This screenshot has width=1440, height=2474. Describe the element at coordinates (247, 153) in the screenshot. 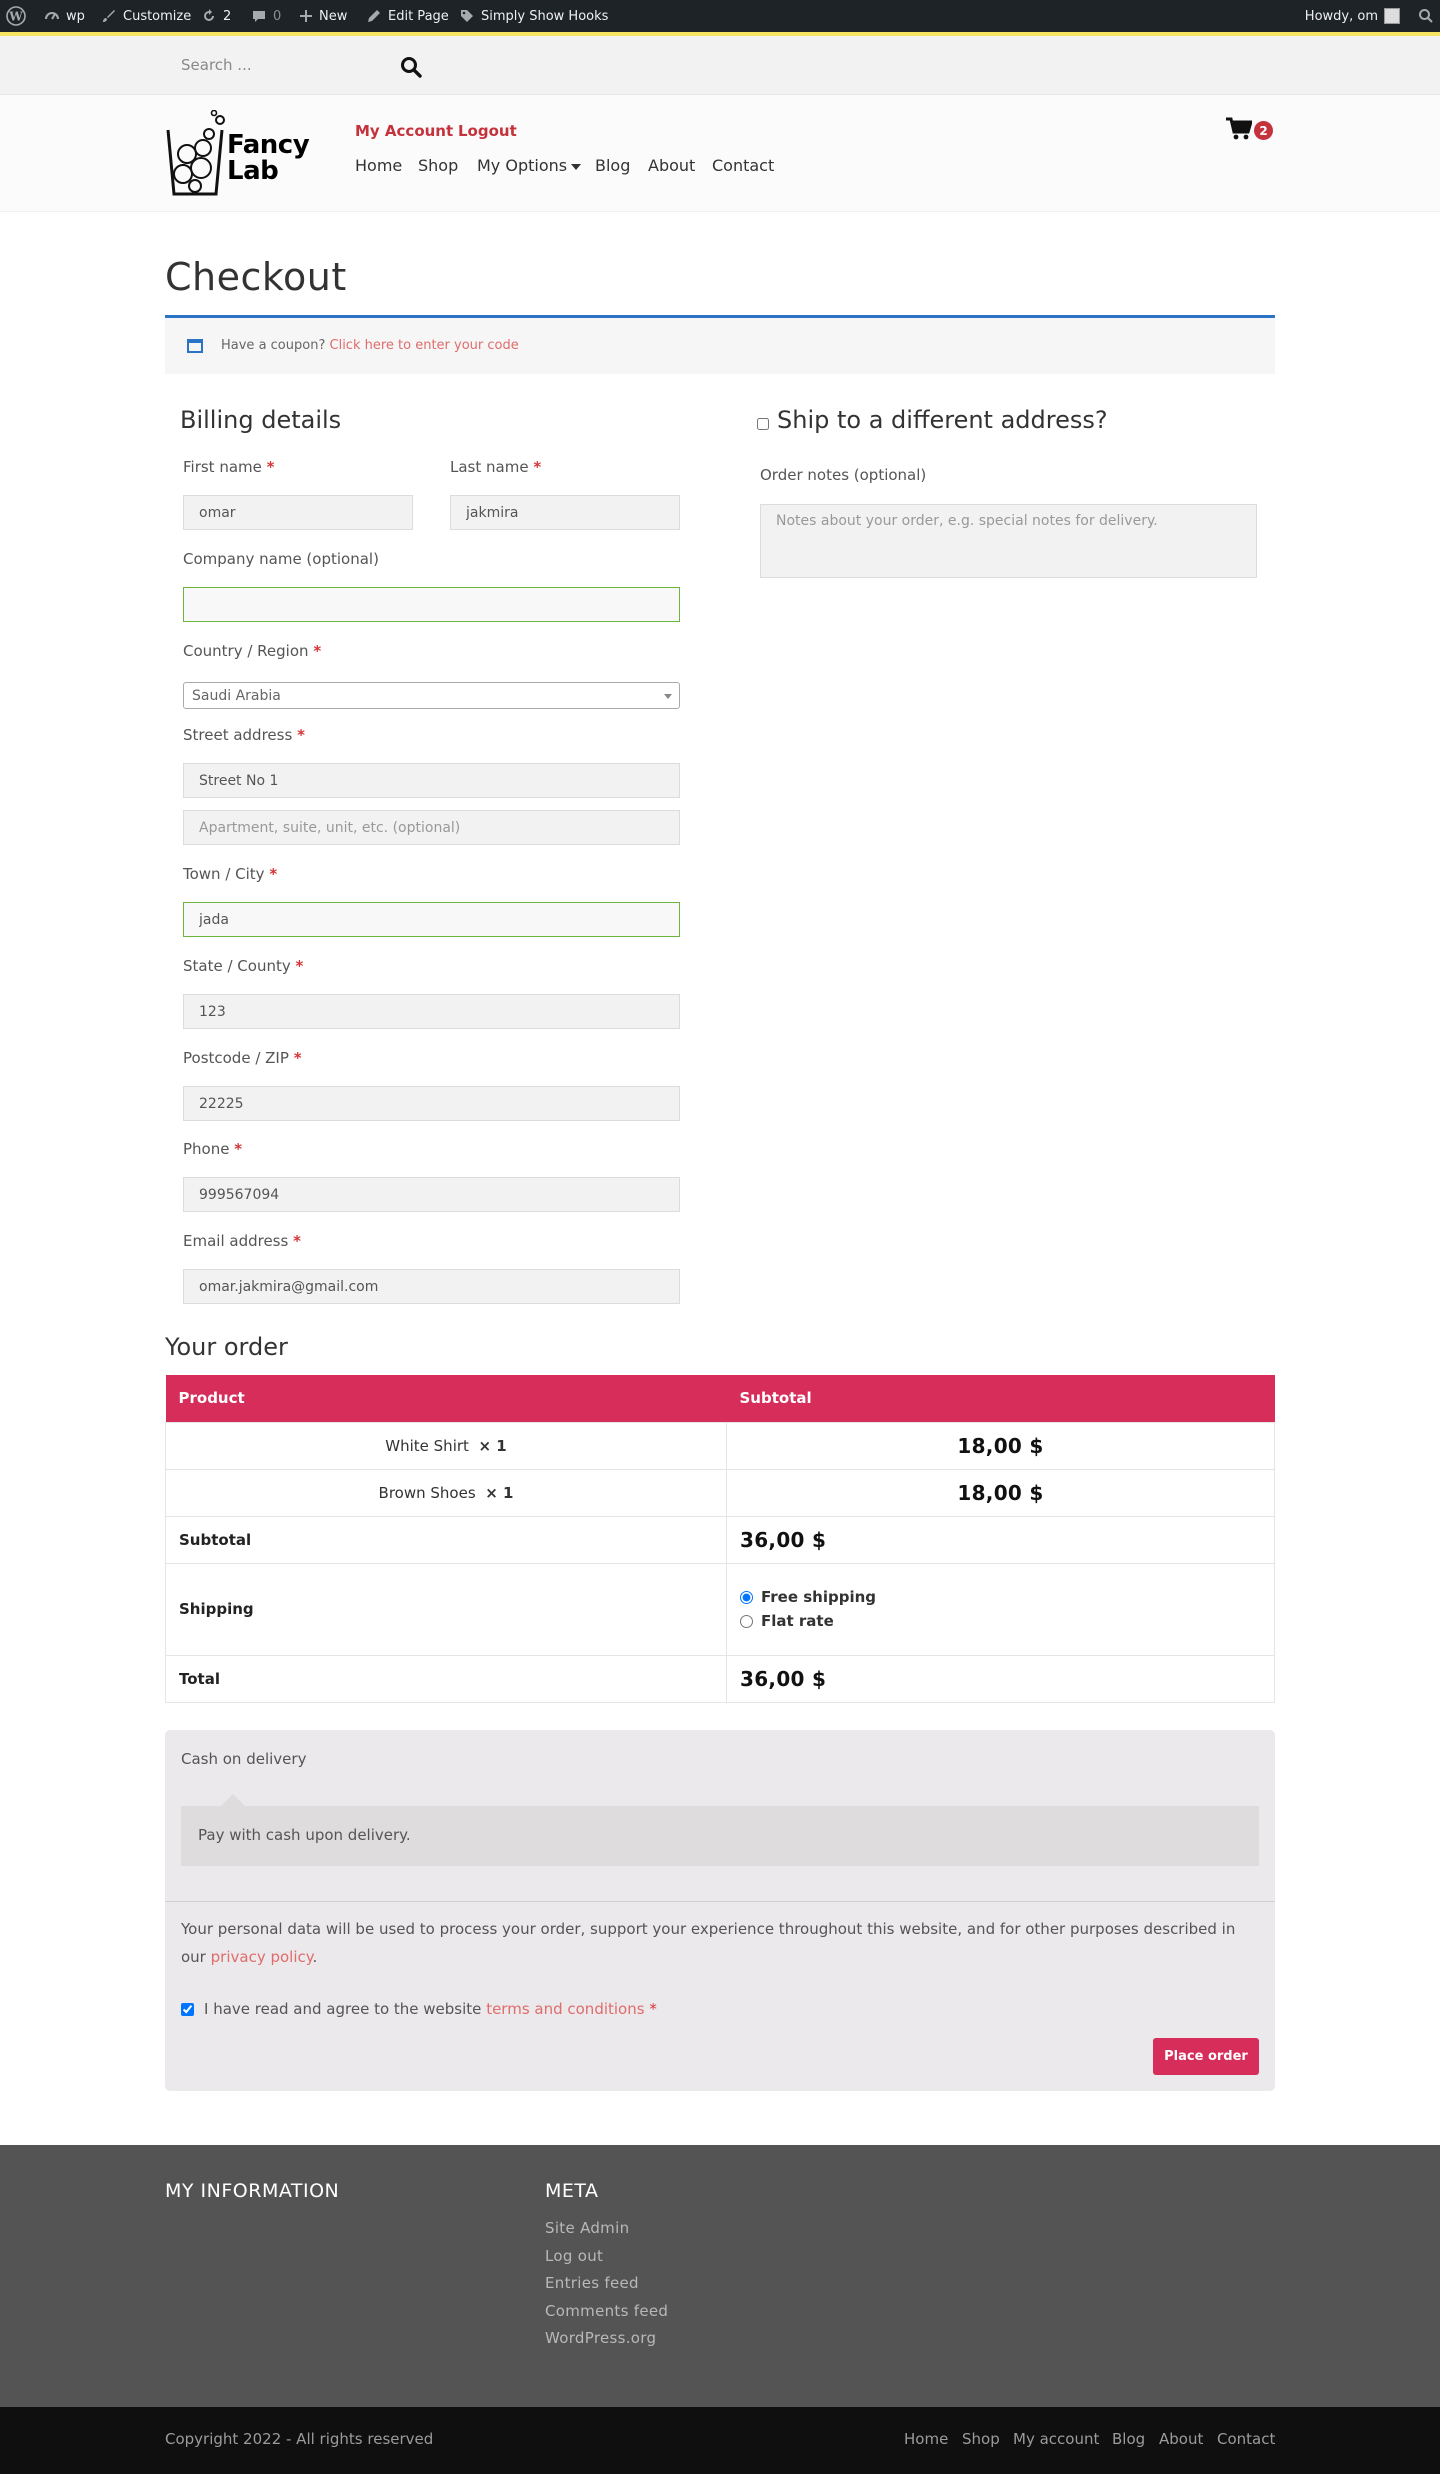

I see `site-logo: Fancy Lab` at that location.